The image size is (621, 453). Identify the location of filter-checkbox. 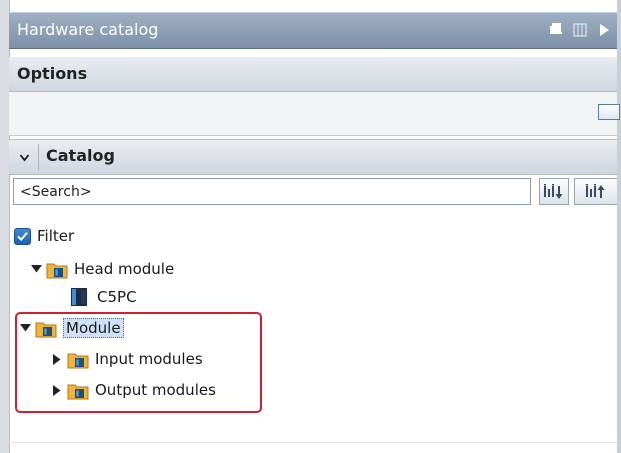
(22, 236).